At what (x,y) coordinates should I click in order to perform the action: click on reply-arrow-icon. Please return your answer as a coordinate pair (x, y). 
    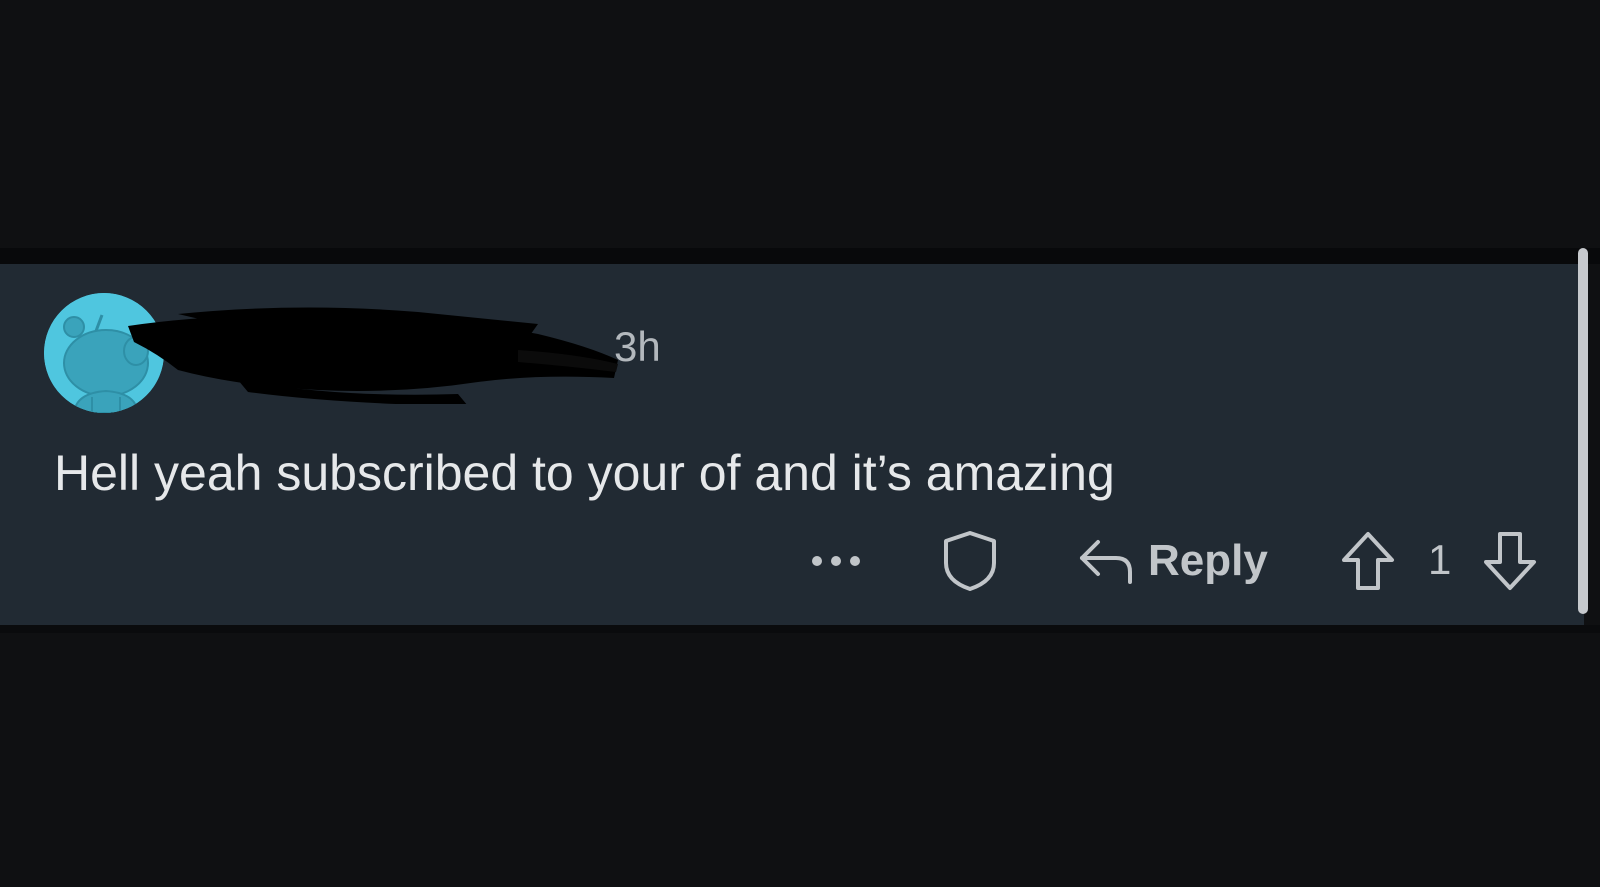
    Looking at the image, I should click on (1106, 562).